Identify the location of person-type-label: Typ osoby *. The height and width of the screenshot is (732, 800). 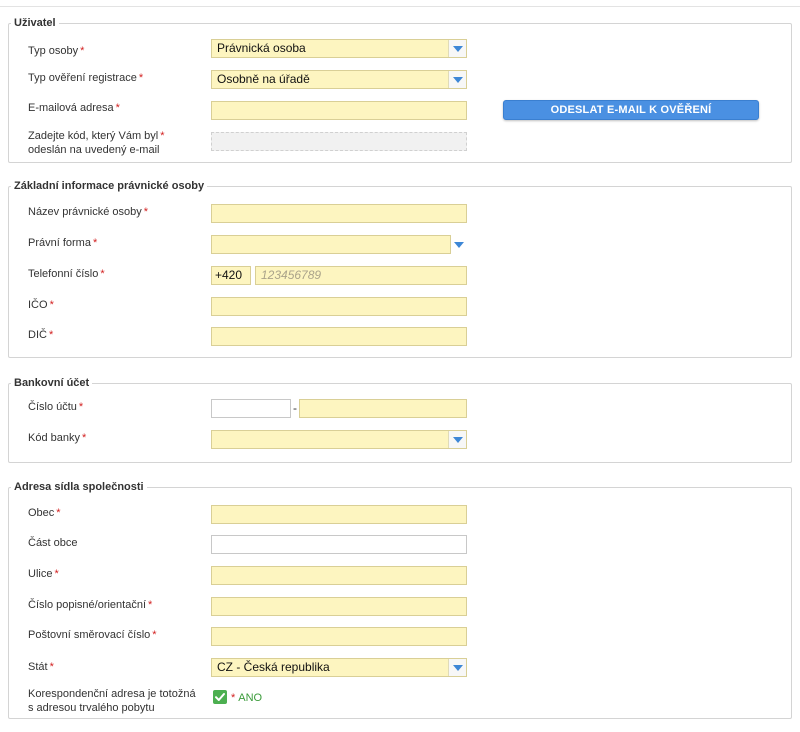
(56, 51).